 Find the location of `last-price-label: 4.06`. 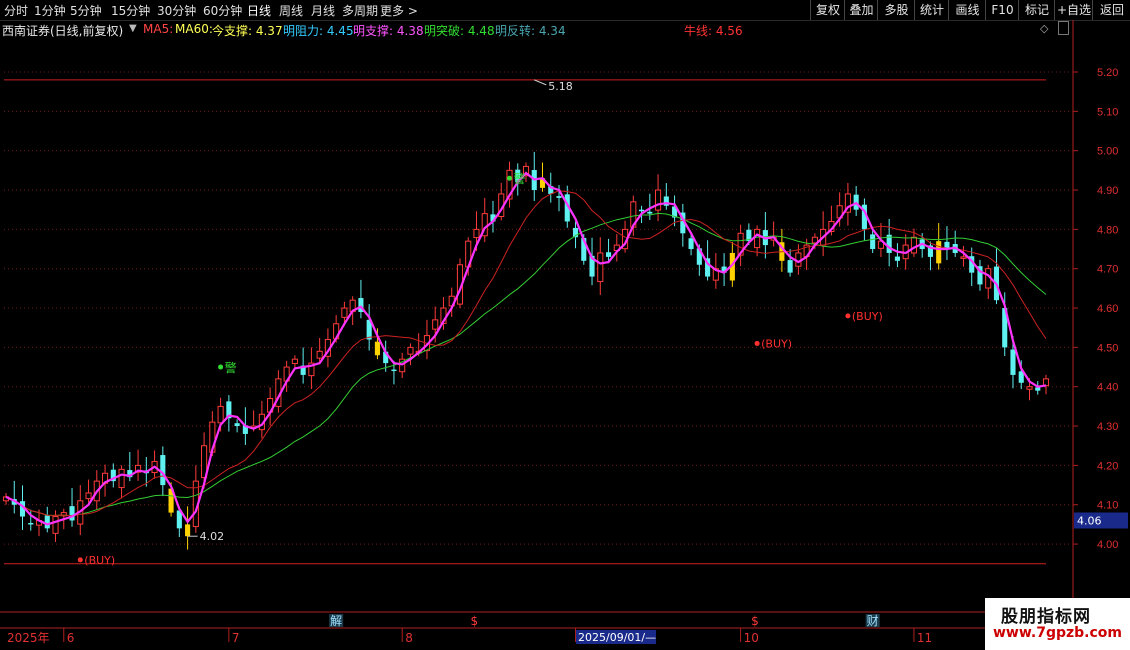

last-price-label: 4.06 is located at coordinates (1089, 520).